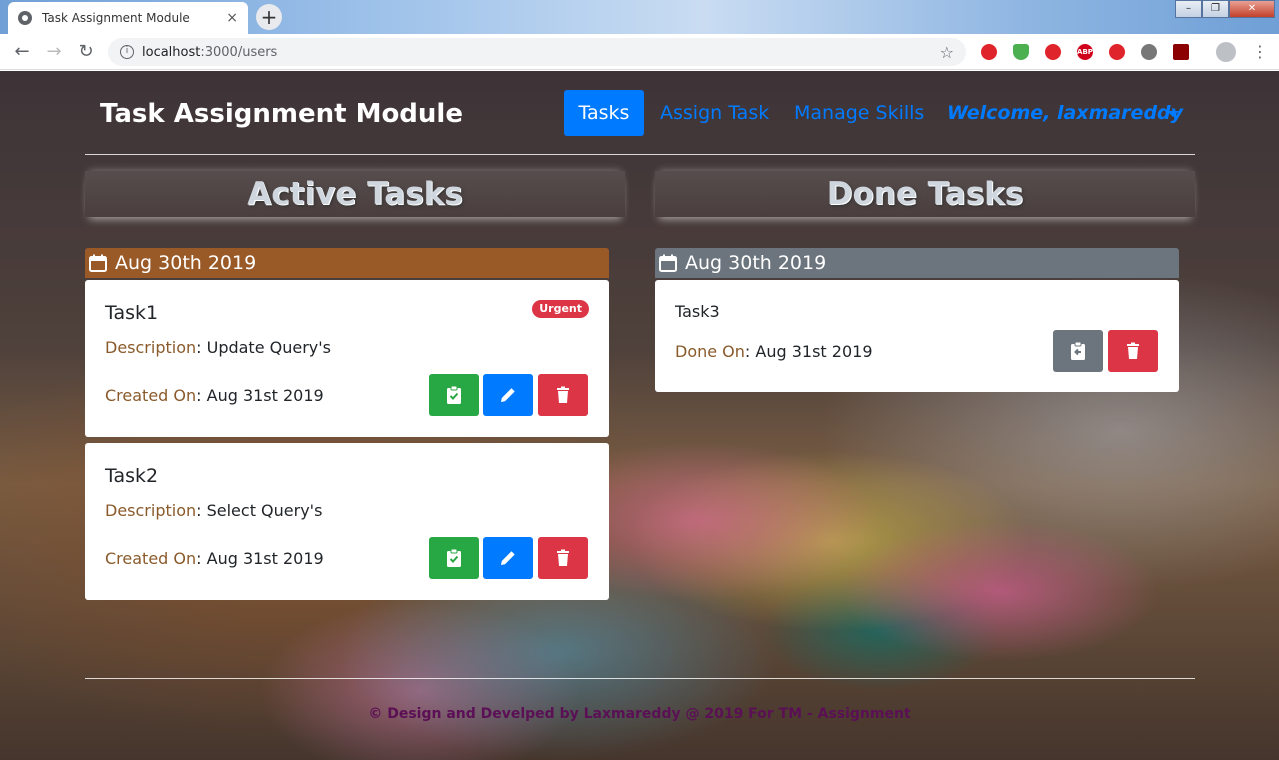 Image resolution: width=1279 pixels, height=760 pixels. What do you see at coordinates (1252, 9) in the screenshot?
I see `window-close-button: ✕` at bounding box center [1252, 9].